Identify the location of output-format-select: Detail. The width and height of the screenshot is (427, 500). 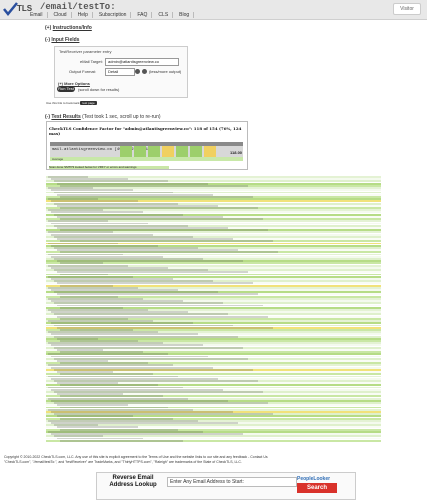
(120, 72).